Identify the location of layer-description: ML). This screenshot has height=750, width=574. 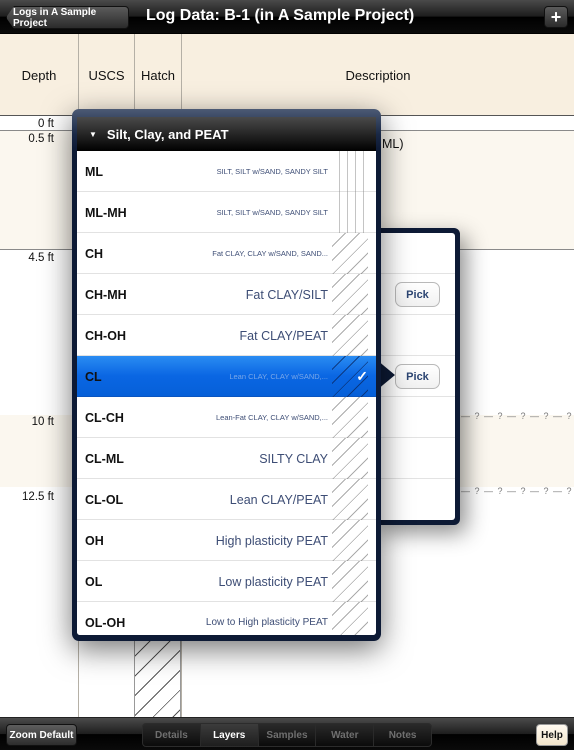
(393, 144).